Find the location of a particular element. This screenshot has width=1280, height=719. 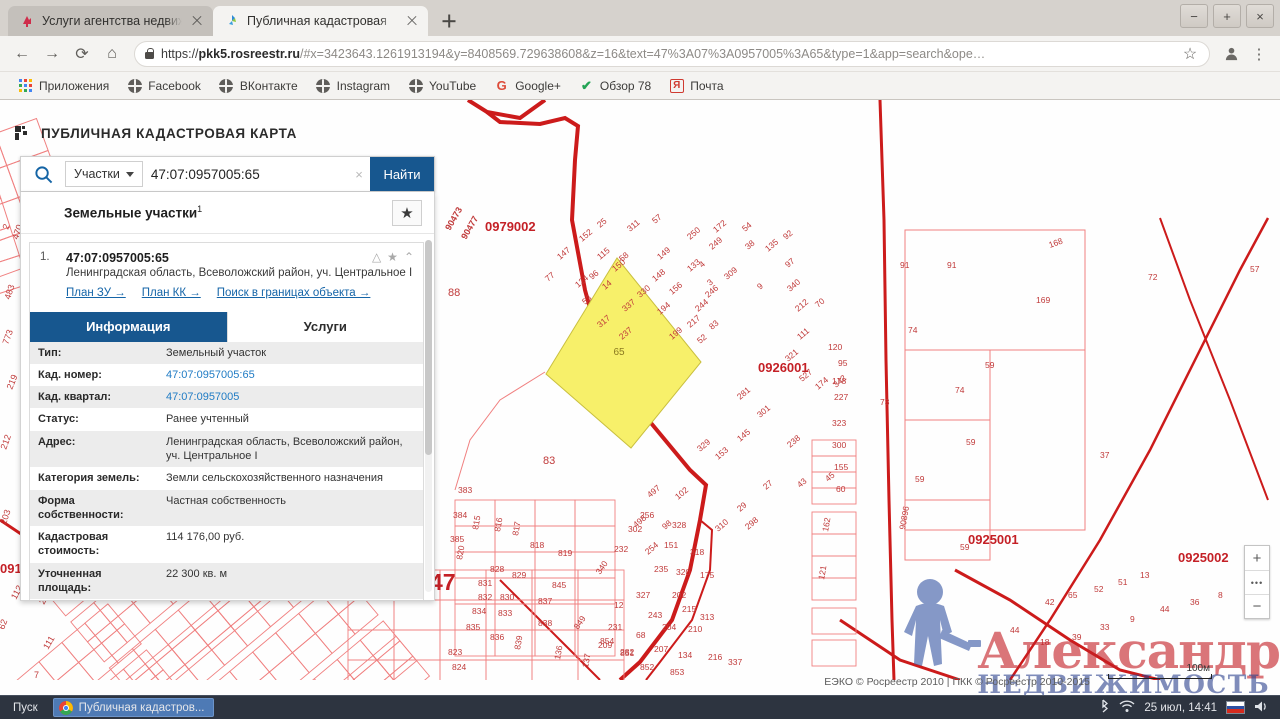

tab-information: Информация is located at coordinates (128, 326).